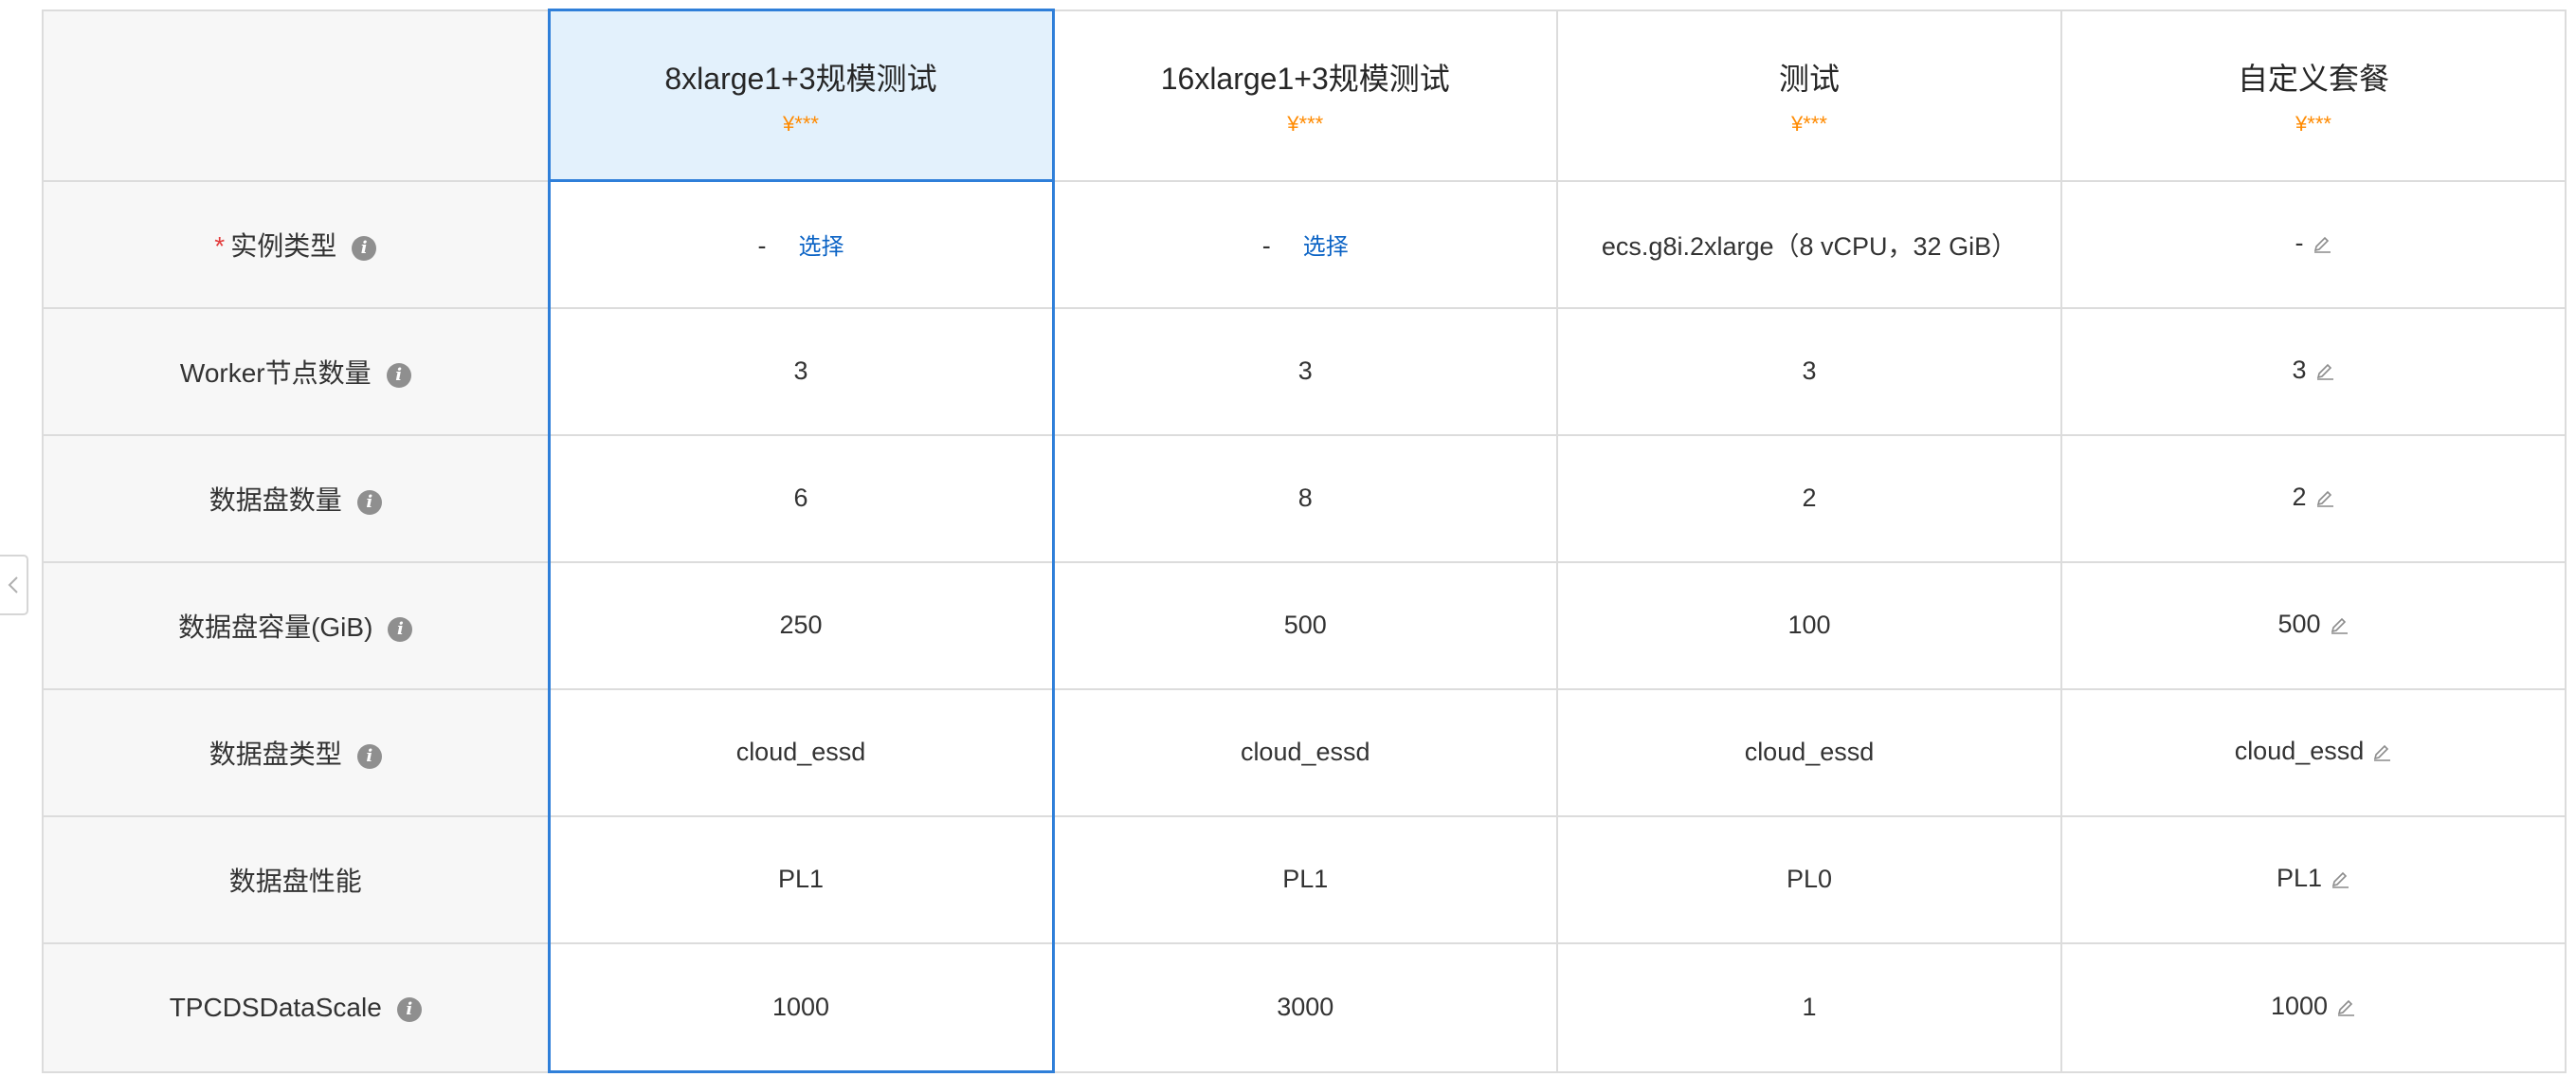 The width and height of the screenshot is (2576, 1077). I want to click on row-label-text: Worker节点数量, so click(275, 372).